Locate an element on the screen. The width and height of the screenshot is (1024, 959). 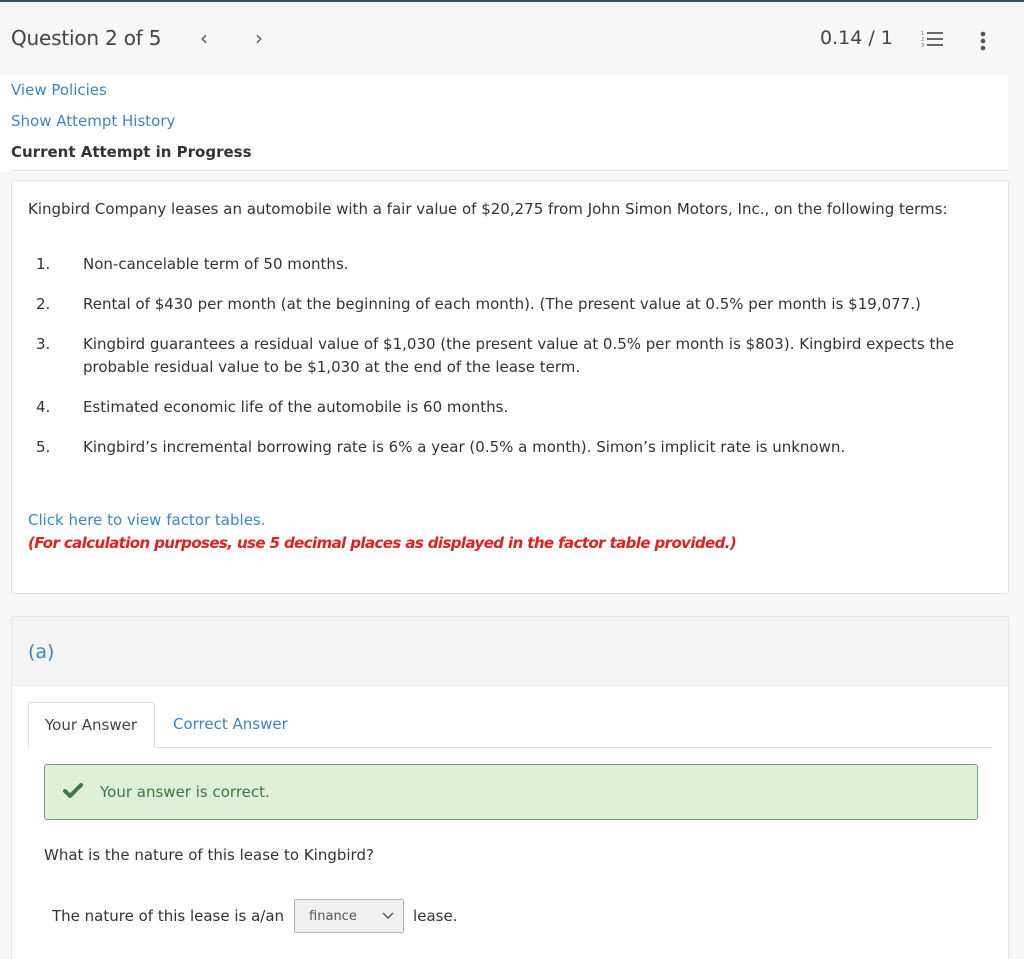
score-display: 0.14 / 1 is located at coordinates (856, 38).